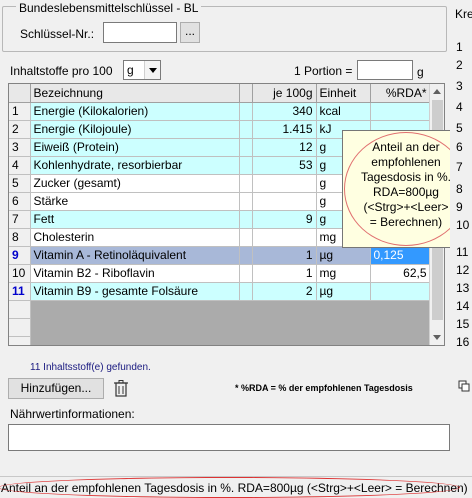 Image resolution: width=472 pixels, height=498 pixels. Describe the element at coordinates (130, 70) in the screenshot. I see `unit-value: g` at that location.